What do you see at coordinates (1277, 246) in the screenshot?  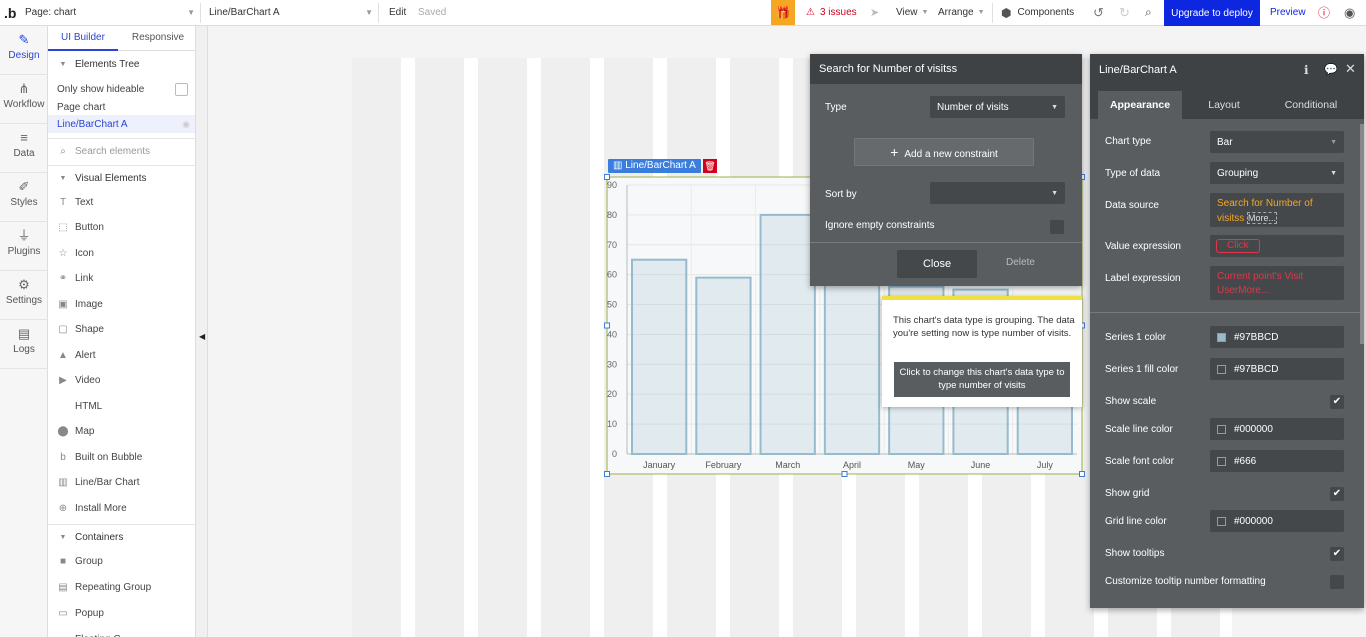 I see `value-expression-field: Click` at bounding box center [1277, 246].